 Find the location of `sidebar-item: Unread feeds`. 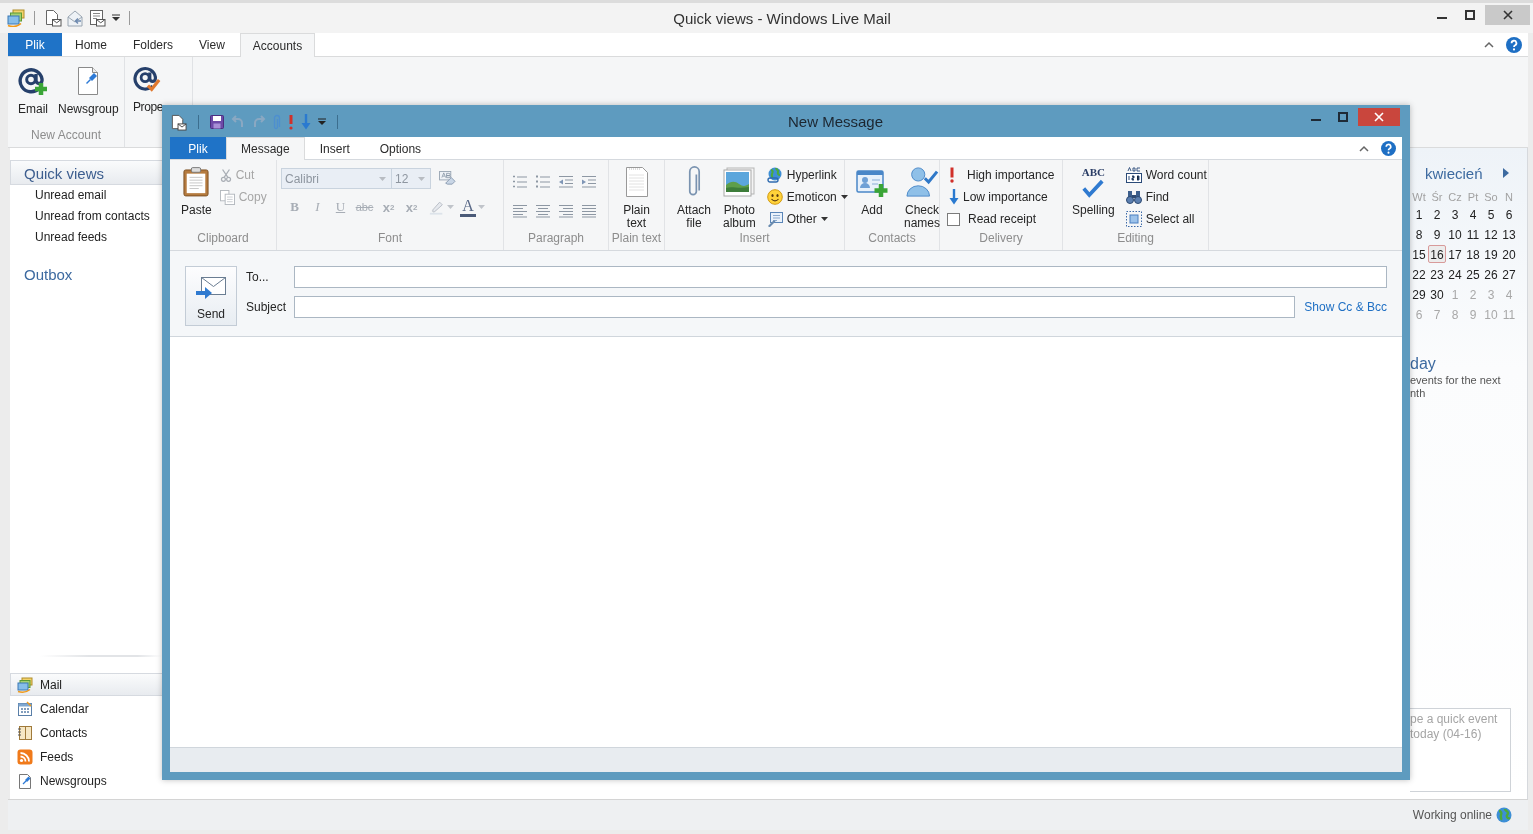

sidebar-item: Unread feeds is located at coordinates (86, 237).